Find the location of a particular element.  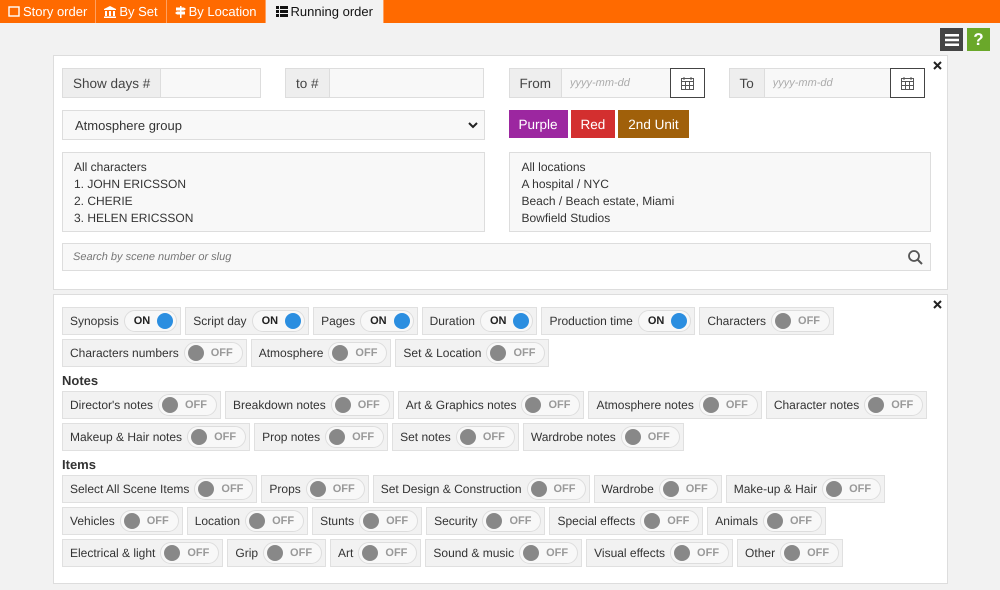

color-button: Red is located at coordinates (593, 124).